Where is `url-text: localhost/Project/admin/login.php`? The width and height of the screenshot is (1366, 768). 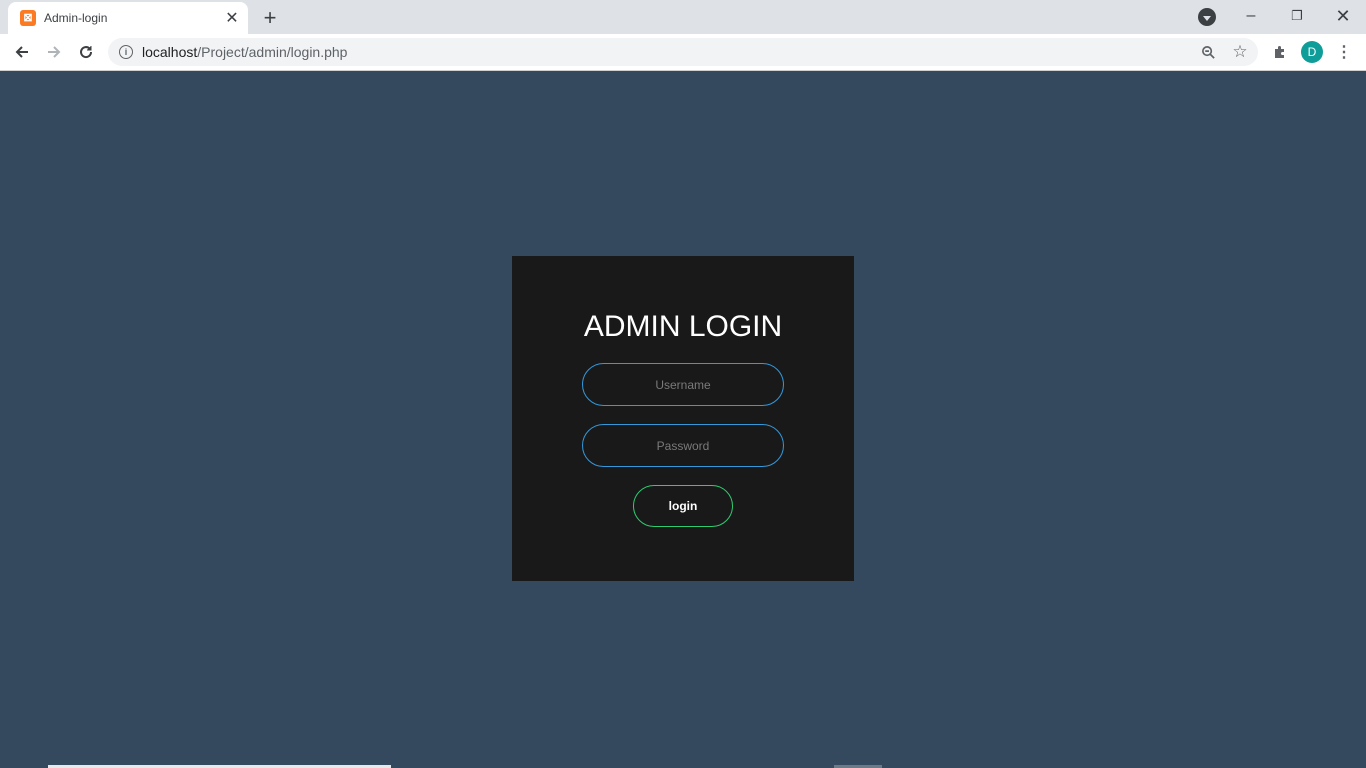
url-text: localhost/Project/admin/login.php is located at coordinates (244, 52).